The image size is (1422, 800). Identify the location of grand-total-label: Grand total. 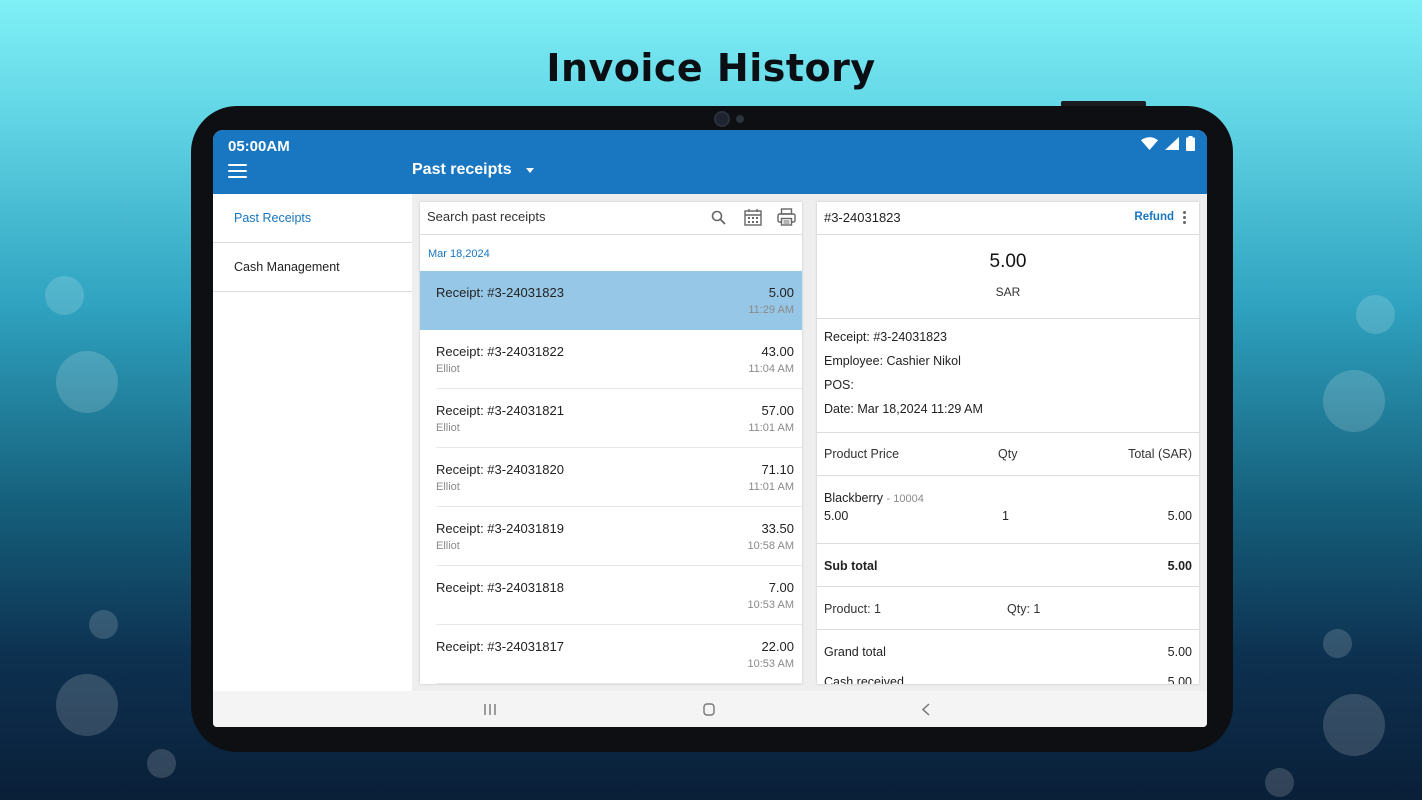
(855, 652).